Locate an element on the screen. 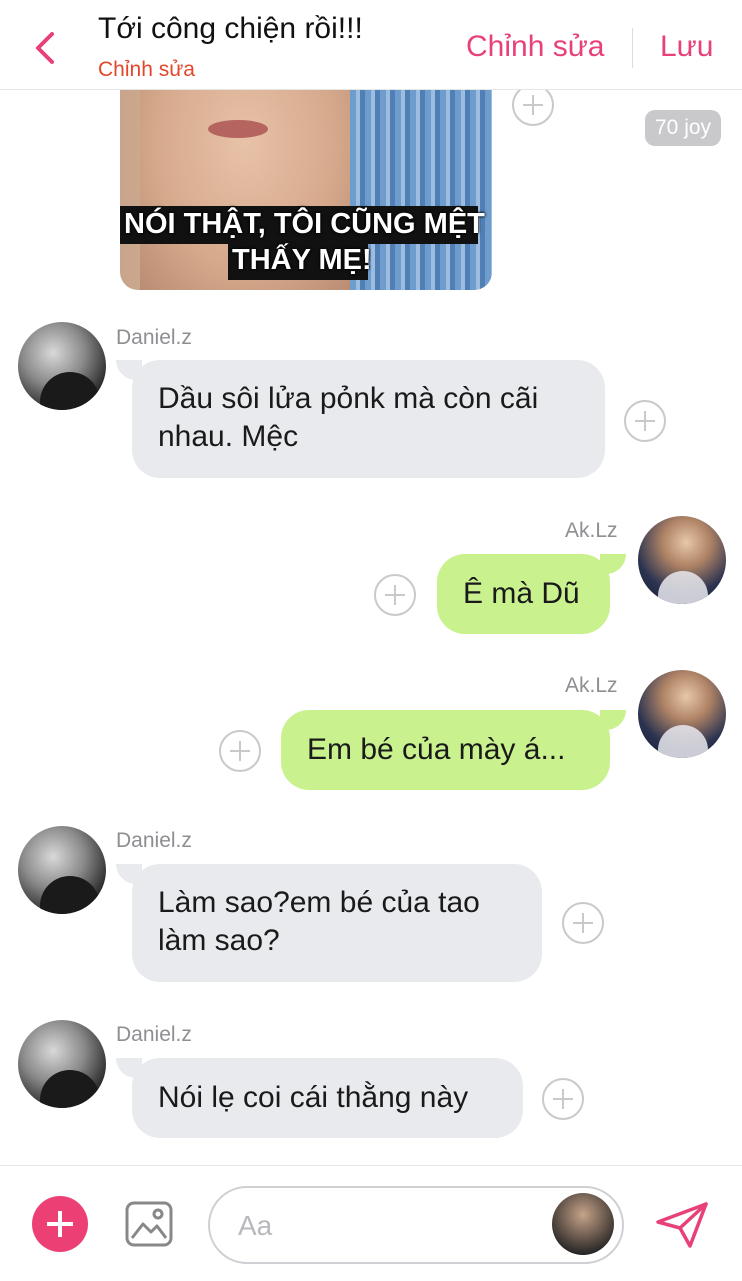  header-divider is located at coordinates (632, 48).